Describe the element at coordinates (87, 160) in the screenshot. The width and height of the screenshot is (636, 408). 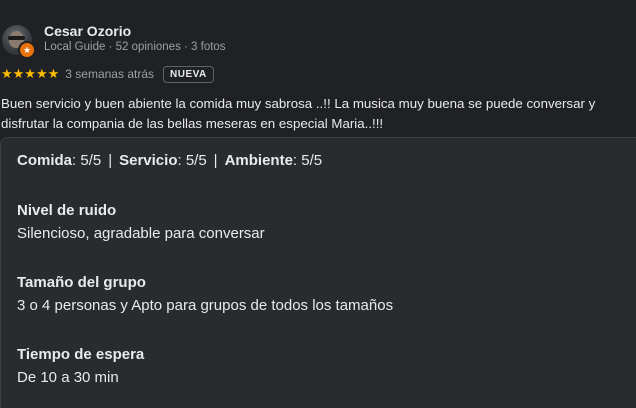
I see `food-value: : 5/5` at that location.